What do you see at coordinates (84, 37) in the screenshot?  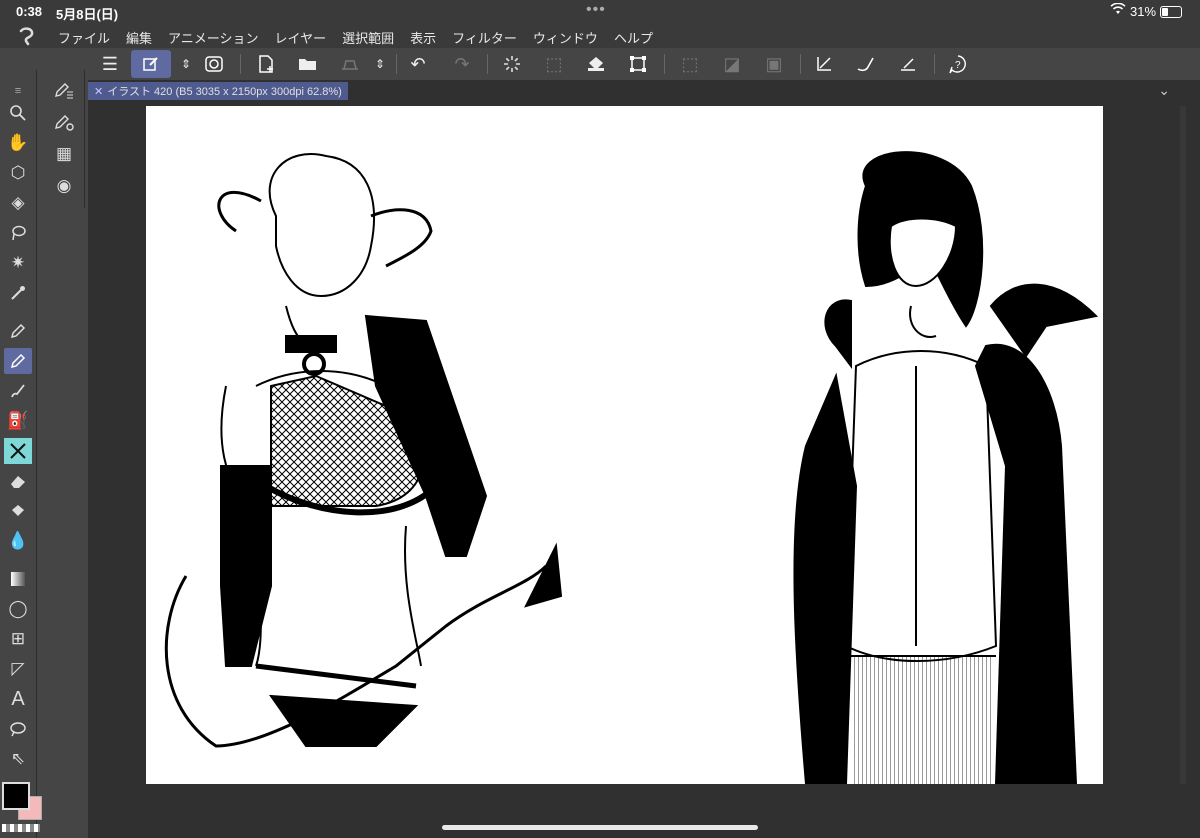 I see `menu-file: ファイル` at bounding box center [84, 37].